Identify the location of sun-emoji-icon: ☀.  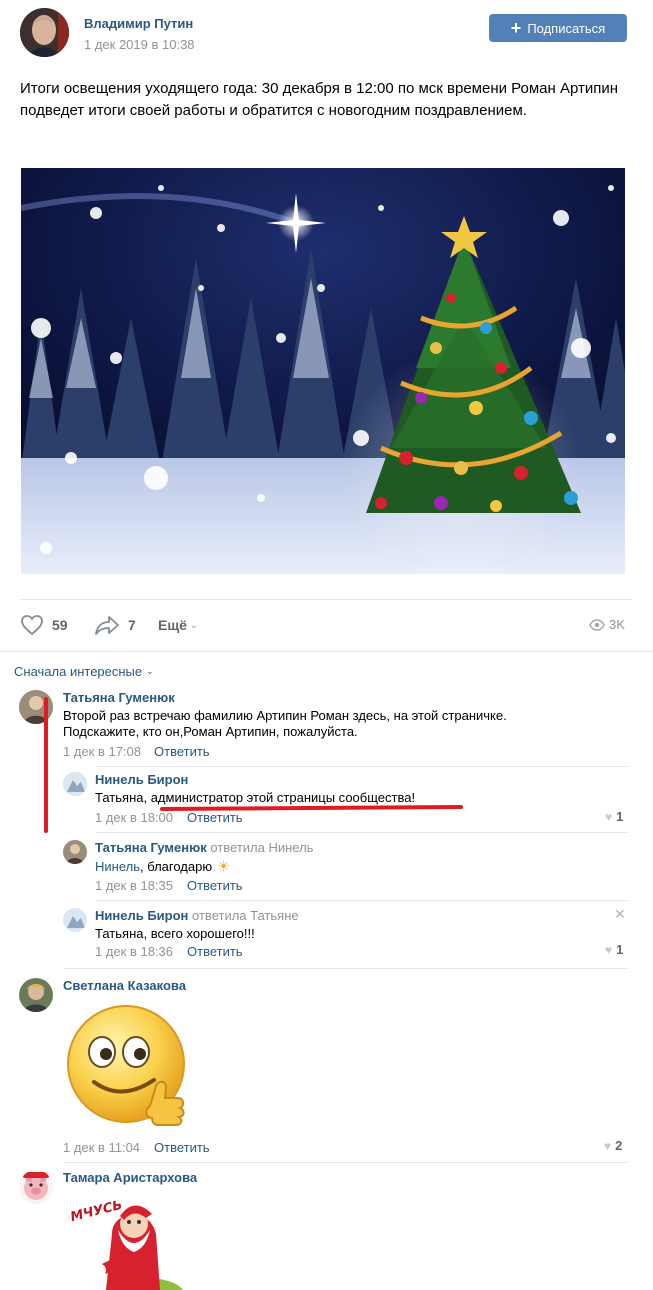
(223, 866).